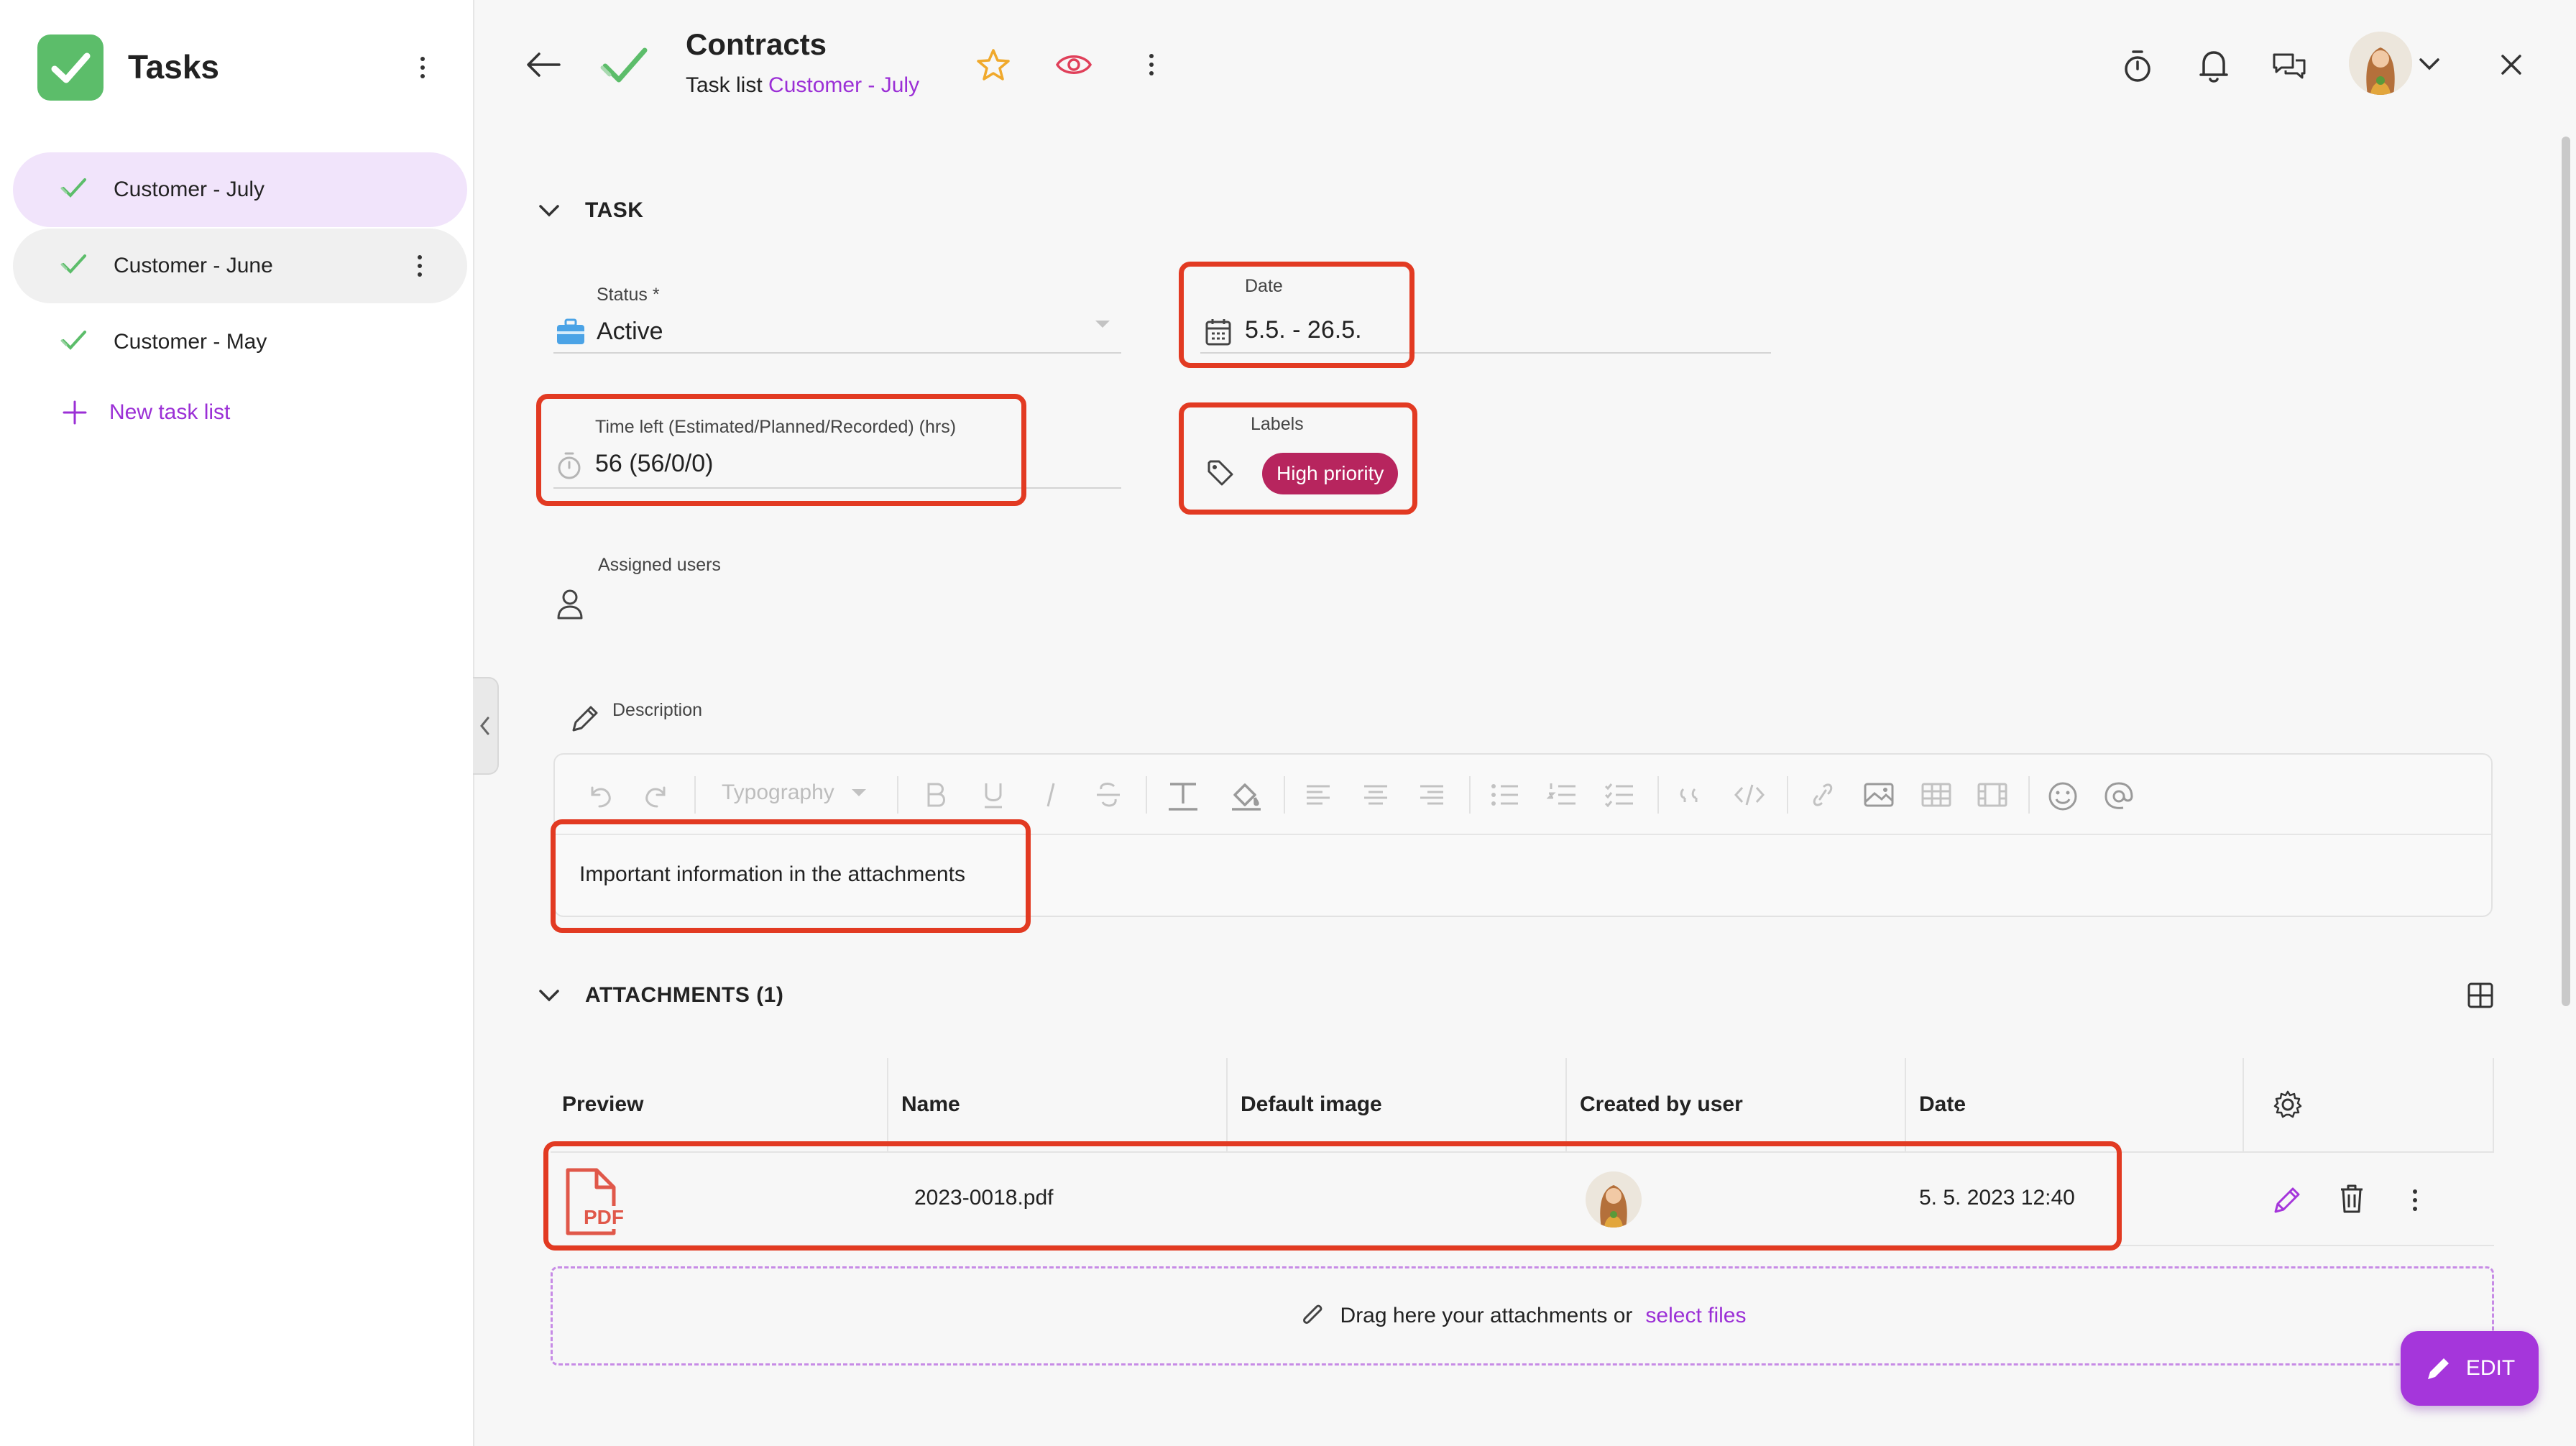 Image resolution: width=2576 pixels, height=1446 pixels. Describe the element at coordinates (193, 265) in the screenshot. I see `sidebar-item-label: Customer - June` at that location.